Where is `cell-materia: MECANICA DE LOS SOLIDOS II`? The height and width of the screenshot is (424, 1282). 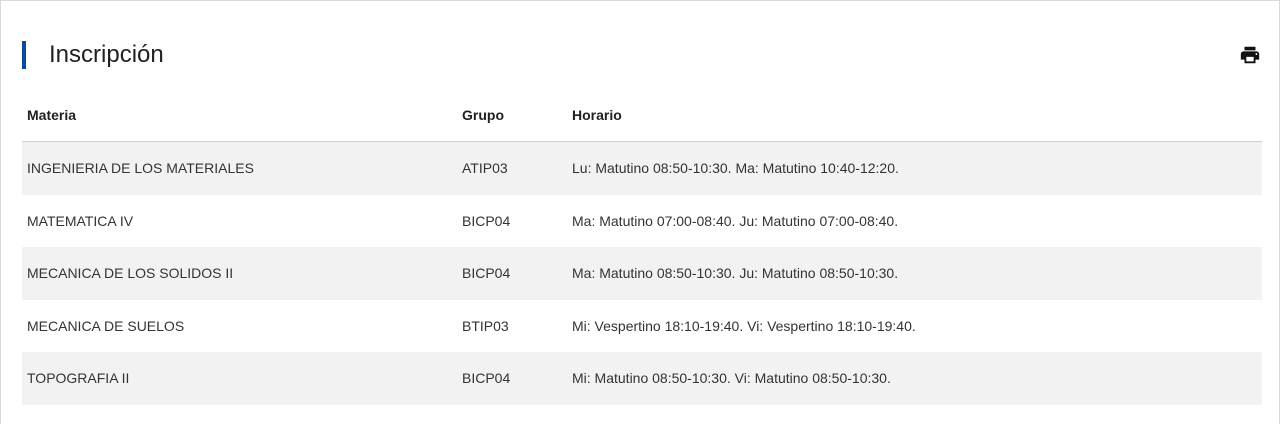 cell-materia: MECANICA DE LOS SOLIDOS II is located at coordinates (239, 273).